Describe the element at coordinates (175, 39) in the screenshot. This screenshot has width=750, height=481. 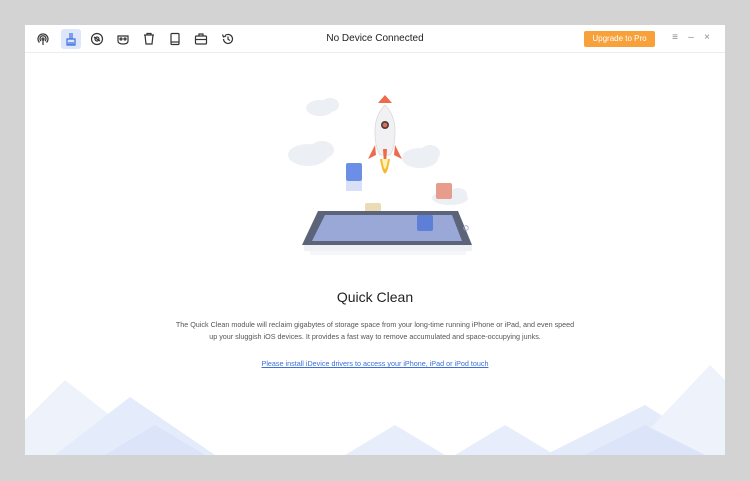
I see `book-icon` at that location.